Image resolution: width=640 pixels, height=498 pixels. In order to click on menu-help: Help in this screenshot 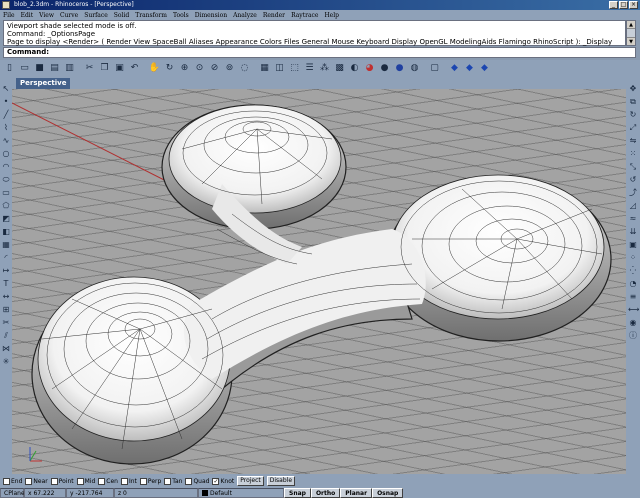, I will do `click(331, 15)`.